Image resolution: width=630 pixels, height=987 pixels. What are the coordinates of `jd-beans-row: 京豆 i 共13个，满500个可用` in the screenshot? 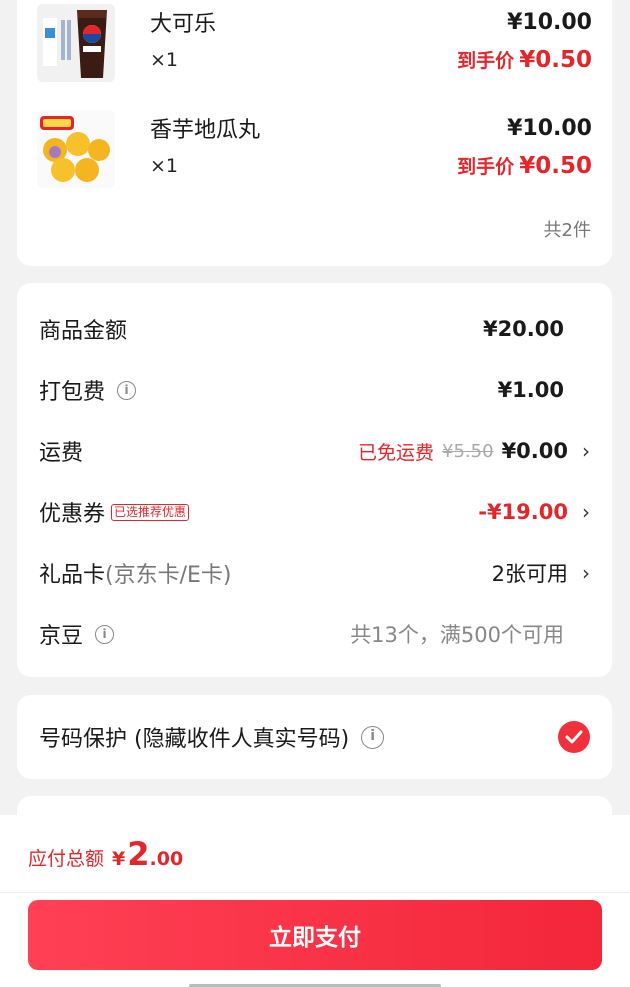 It's located at (314, 634).